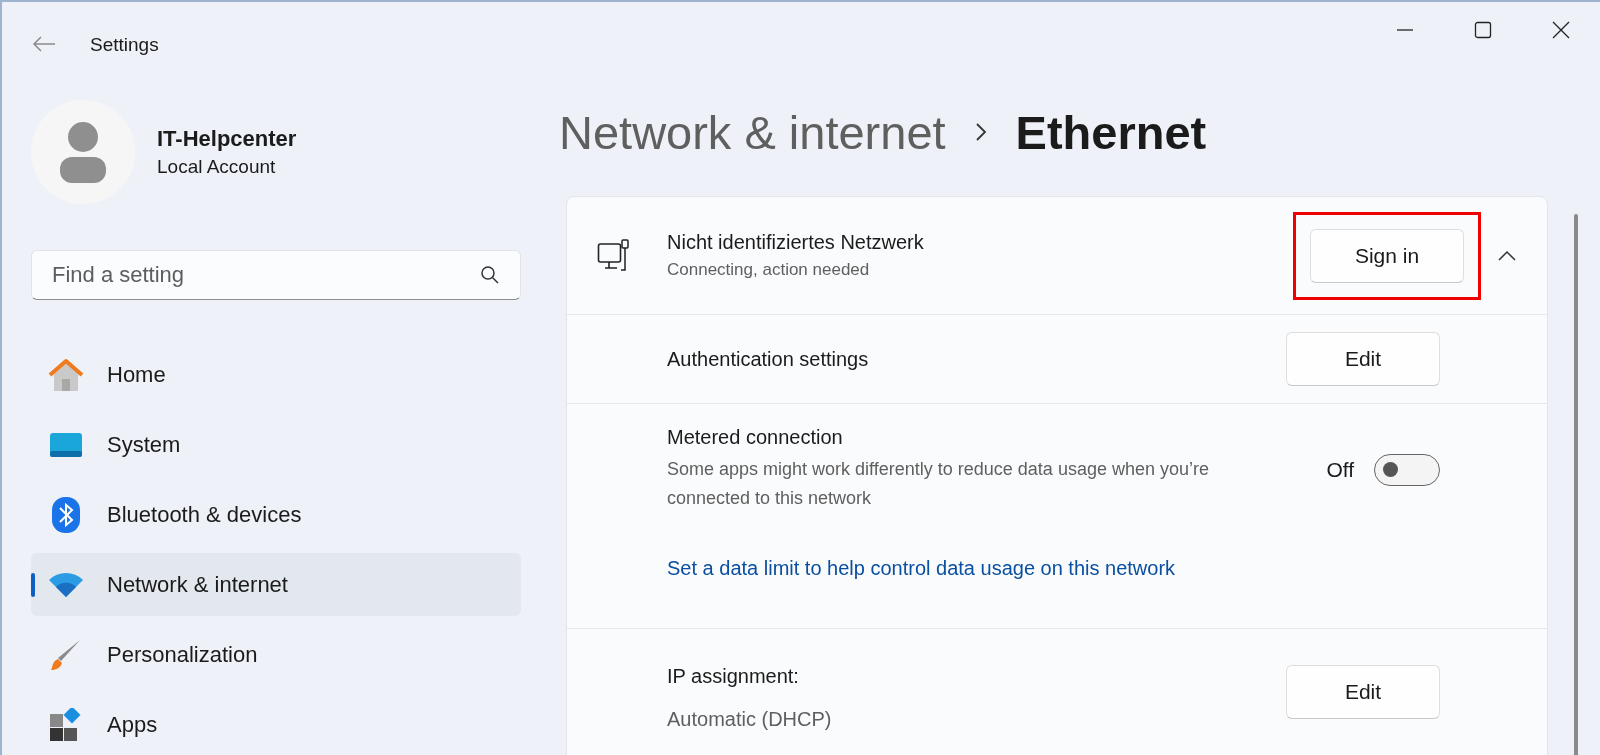 The height and width of the screenshot is (755, 1600). I want to click on nav-item: Network & internet, so click(276, 584).